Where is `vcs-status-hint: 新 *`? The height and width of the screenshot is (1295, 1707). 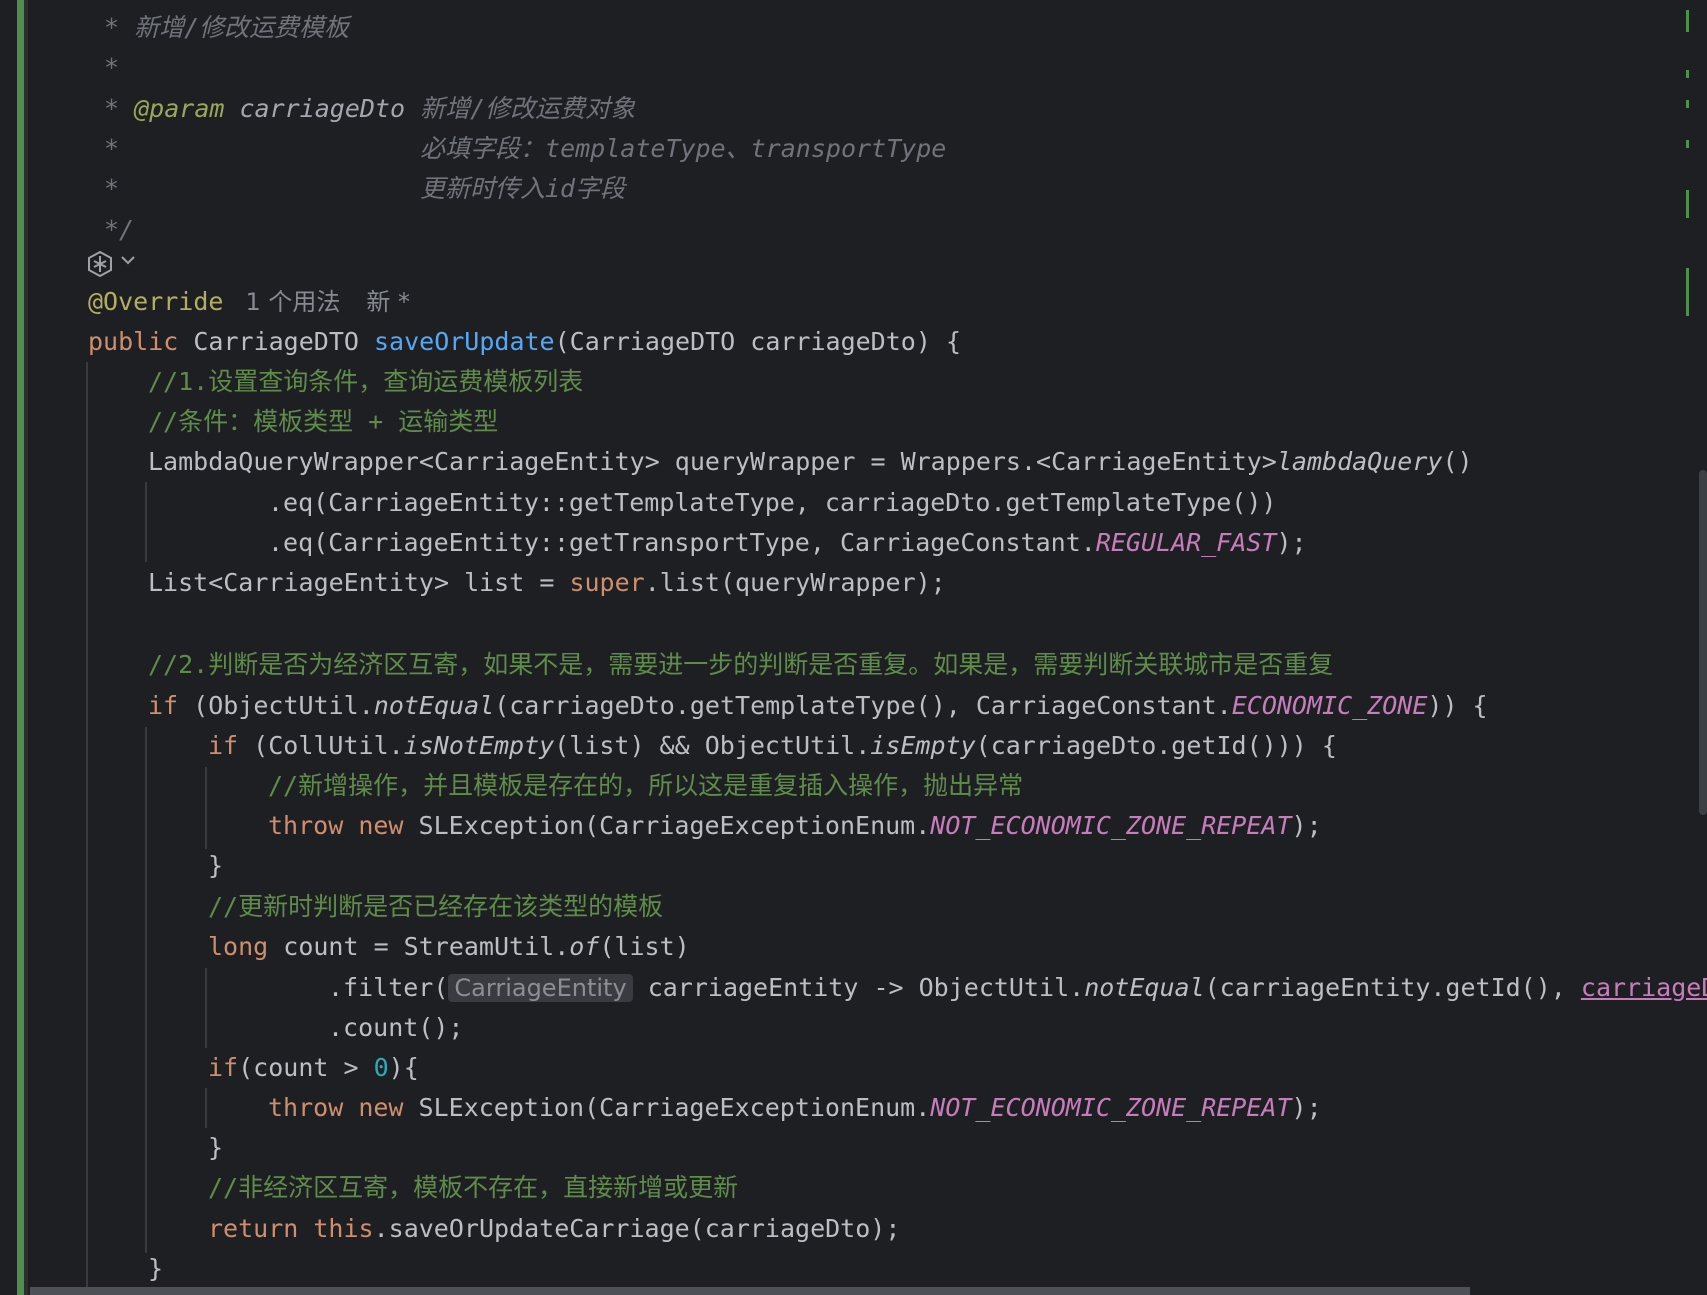 vcs-status-hint: 新 * is located at coordinates (388, 302).